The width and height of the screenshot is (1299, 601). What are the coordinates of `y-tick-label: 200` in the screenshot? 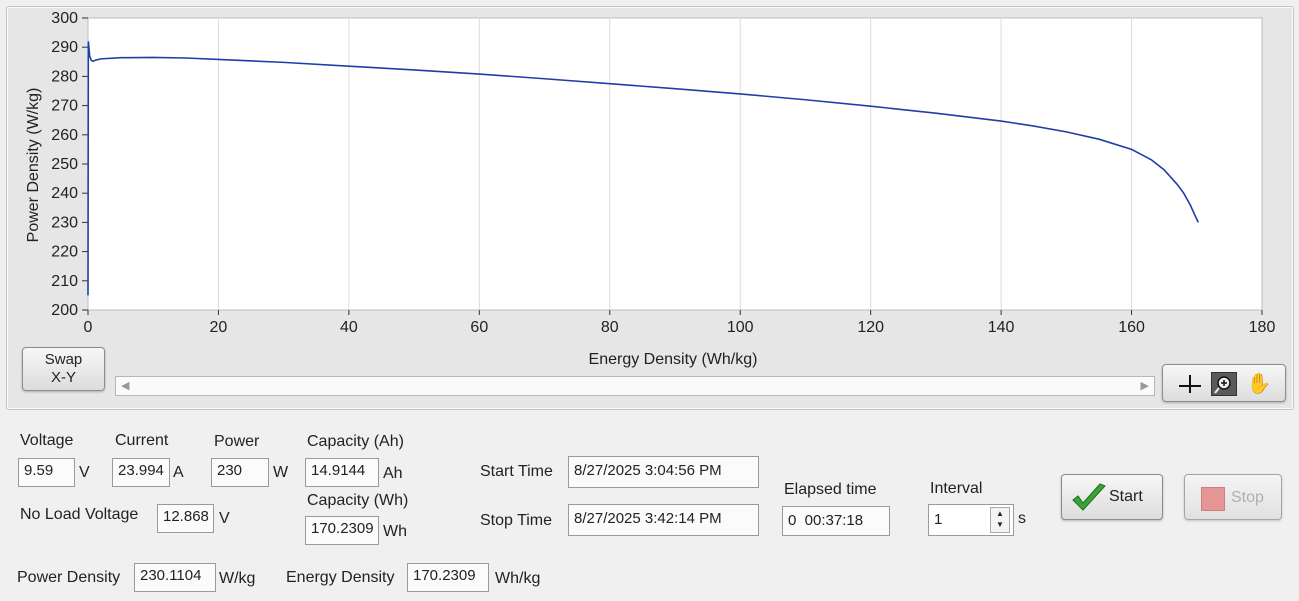 It's located at (64, 310).